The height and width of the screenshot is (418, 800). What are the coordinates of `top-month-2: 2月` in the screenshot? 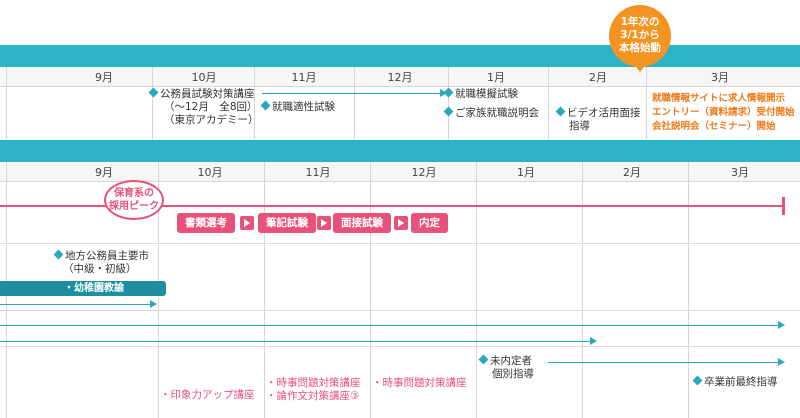 It's located at (598, 77).